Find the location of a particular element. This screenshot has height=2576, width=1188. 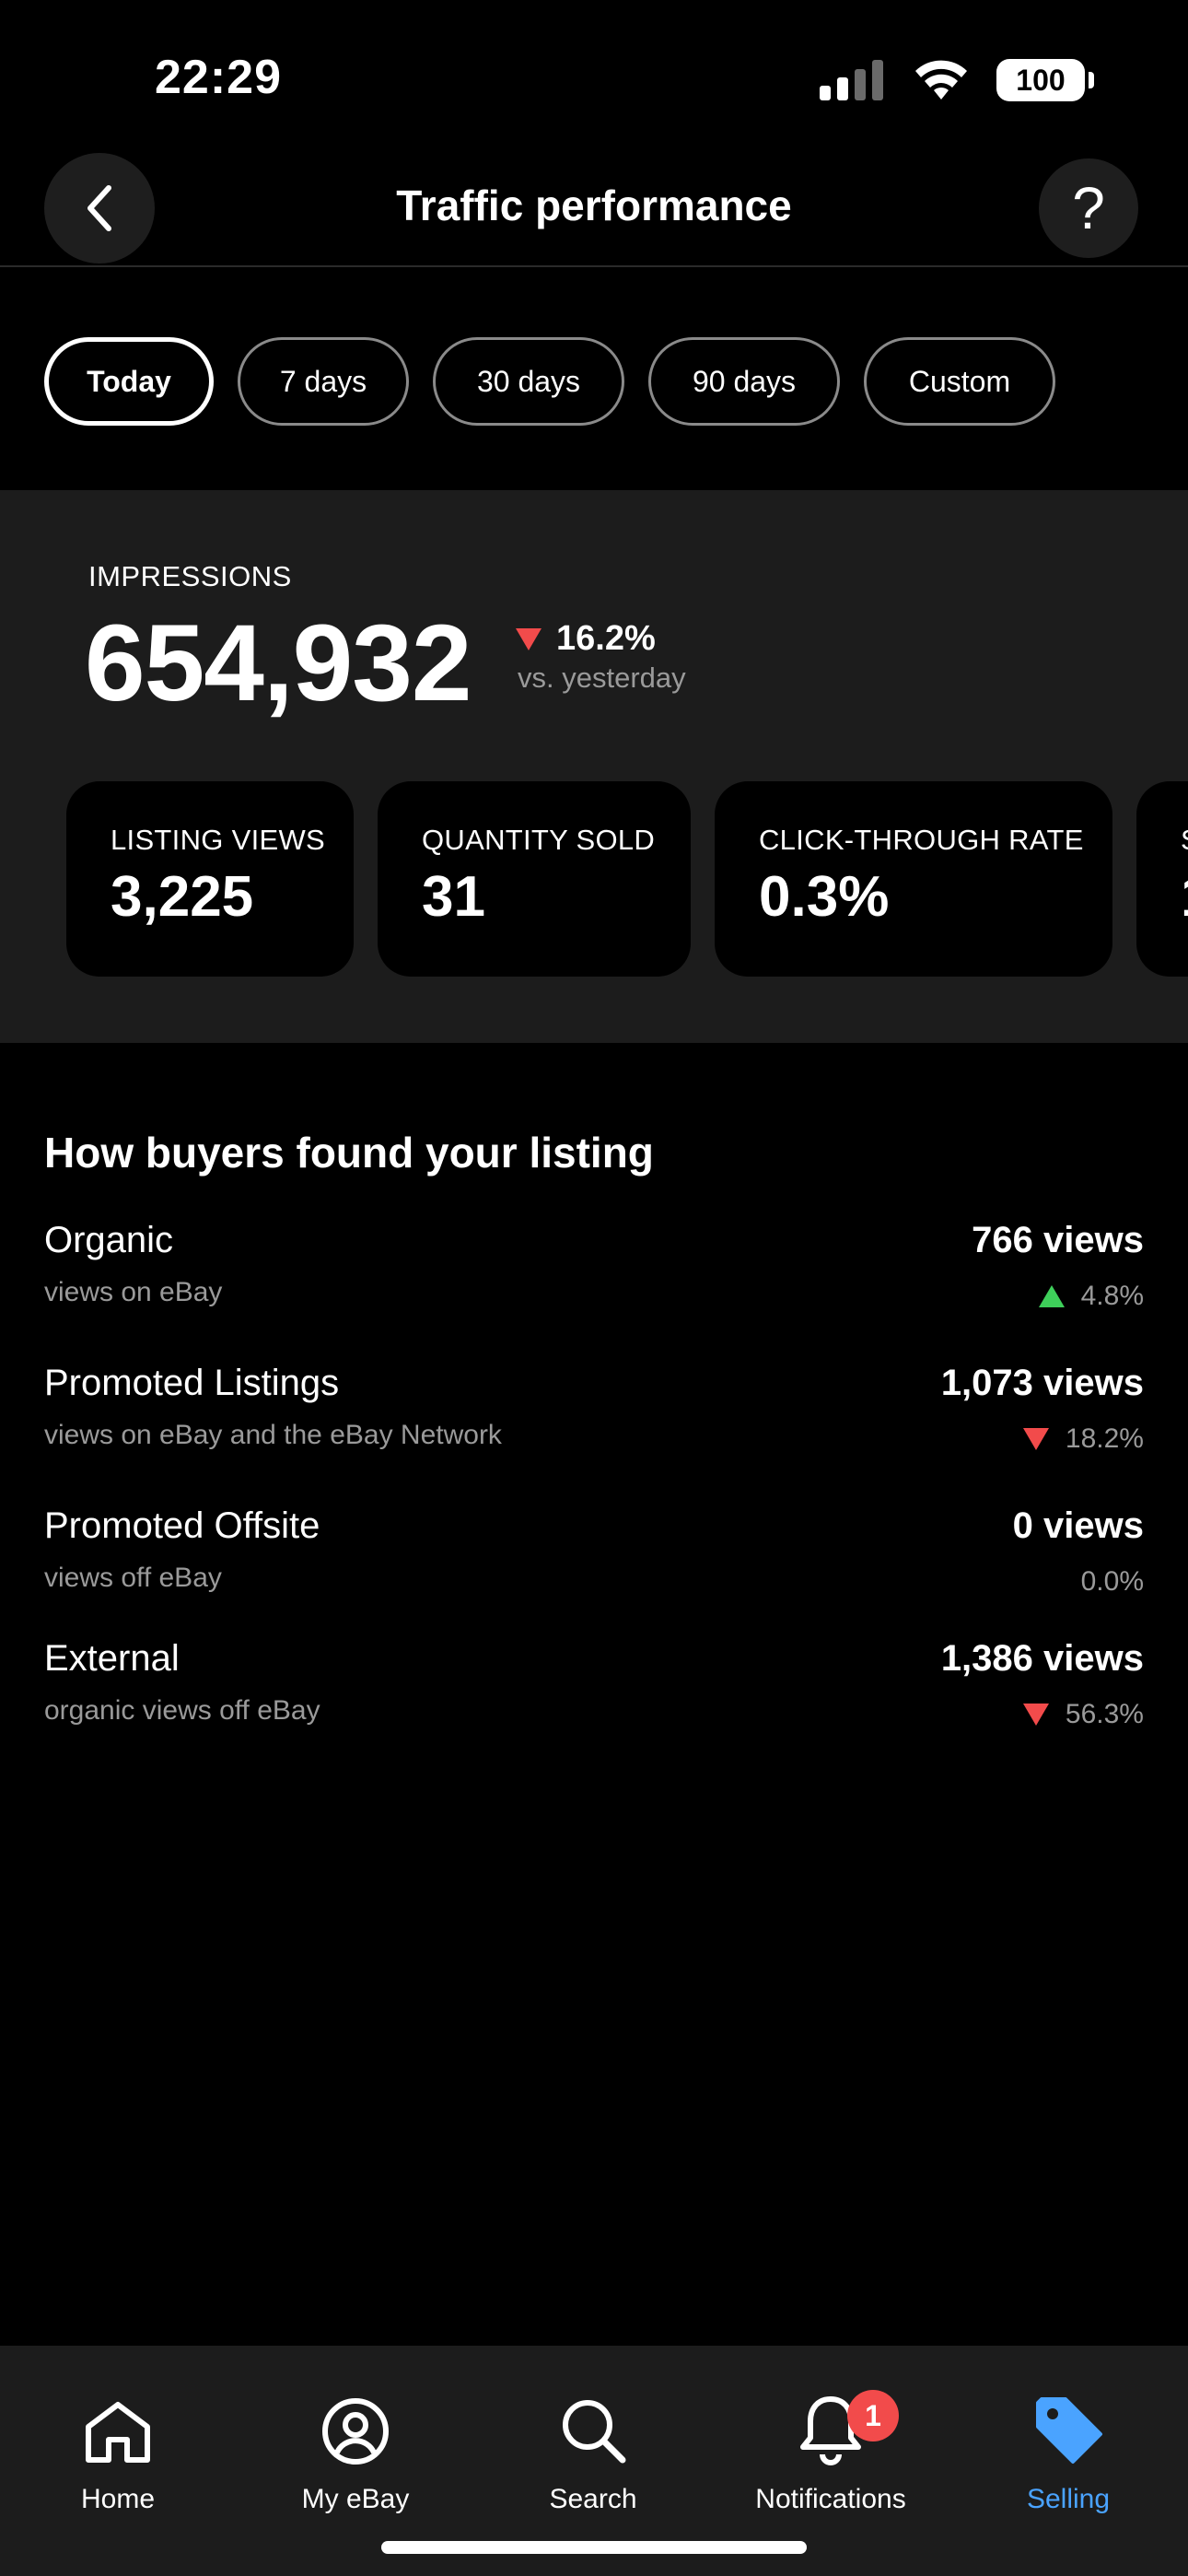

date-range-filters: Today 7 days 30 days 90 days Custom is located at coordinates (549, 381).